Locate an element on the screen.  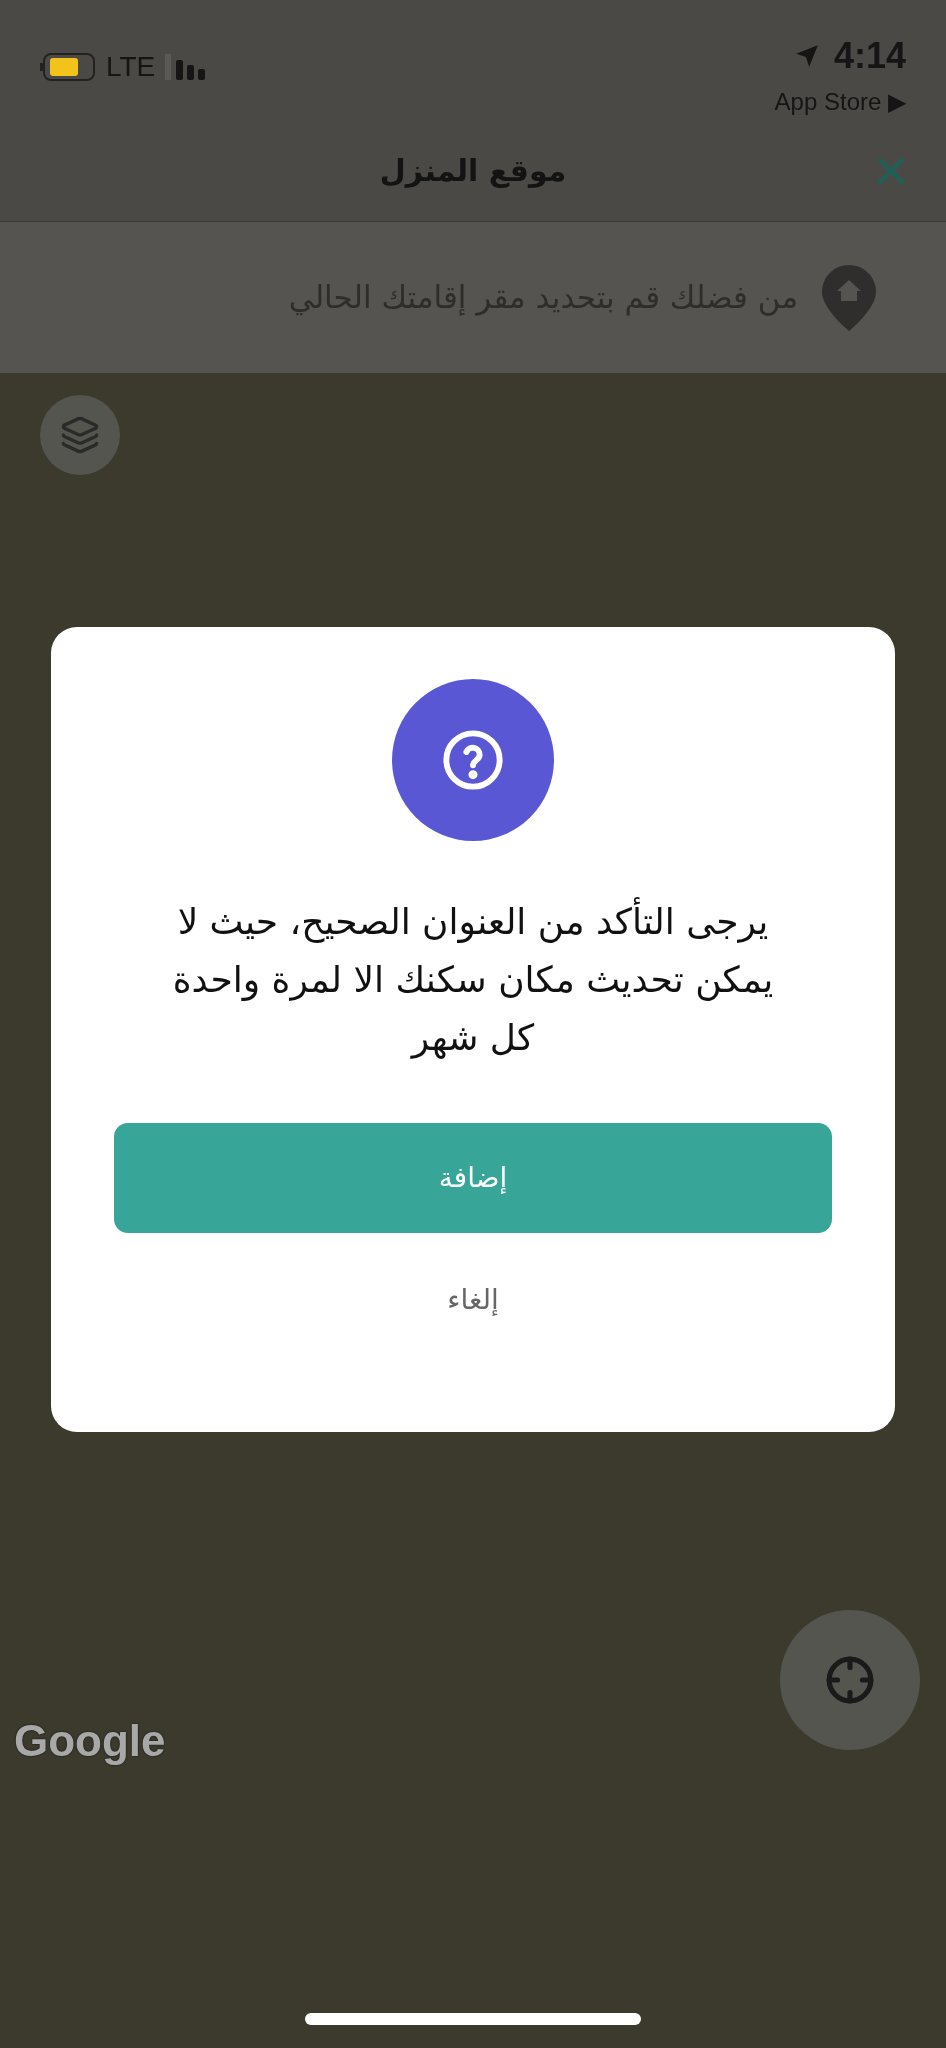
header-title: موقع المنزل is located at coordinates (473, 171).